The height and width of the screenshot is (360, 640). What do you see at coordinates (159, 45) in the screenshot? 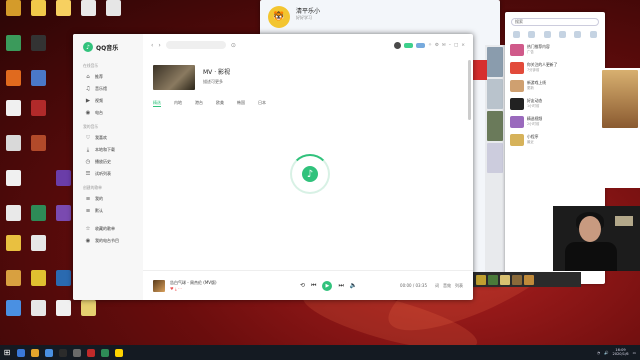
I see `forward-icon: ›` at bounding box center [159, 45].